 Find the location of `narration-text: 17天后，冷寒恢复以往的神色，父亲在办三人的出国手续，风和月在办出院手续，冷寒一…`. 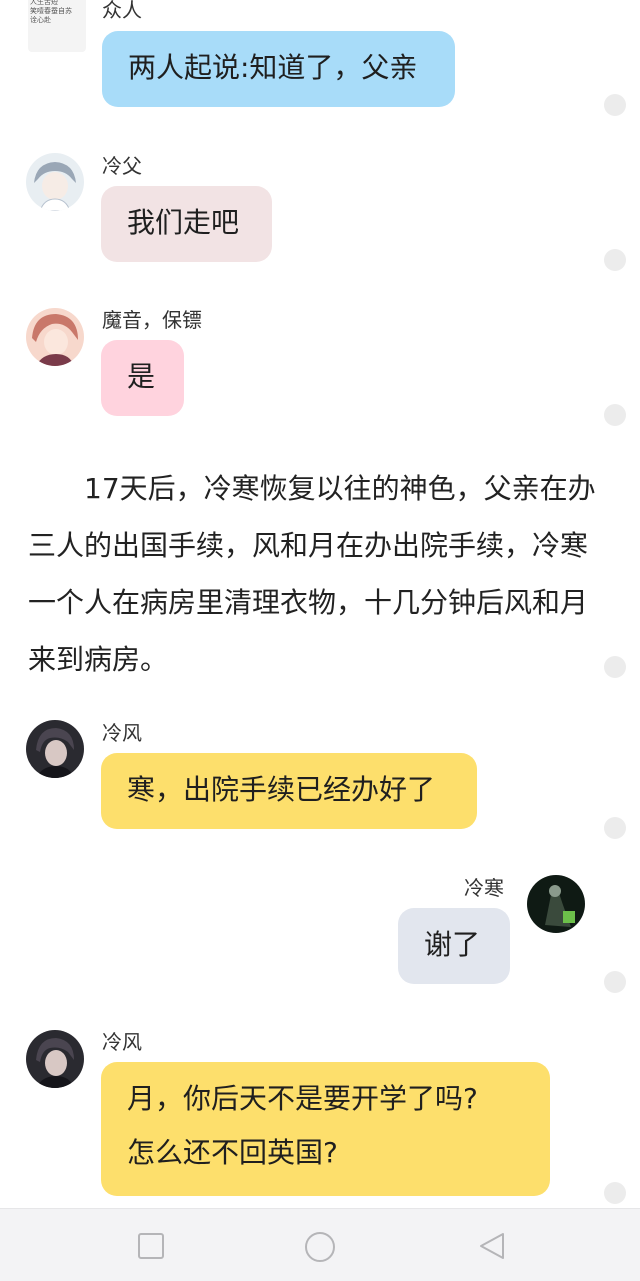

narration-text: 17天后，冷寒恢复以往的神色，父亲在办三人的出国手续，风和月在办出院手续，冷寒一… is located at coordinates (312, 574).